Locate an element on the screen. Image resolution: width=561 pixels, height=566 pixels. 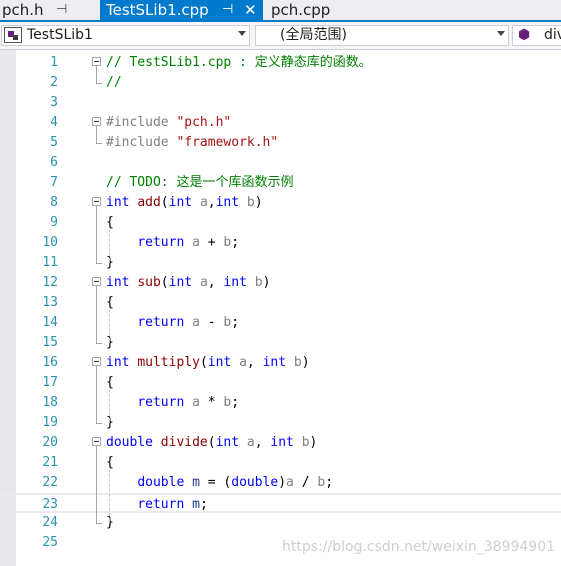
scope-dropdown: (全局范围) is located at coordinates (382, 35).